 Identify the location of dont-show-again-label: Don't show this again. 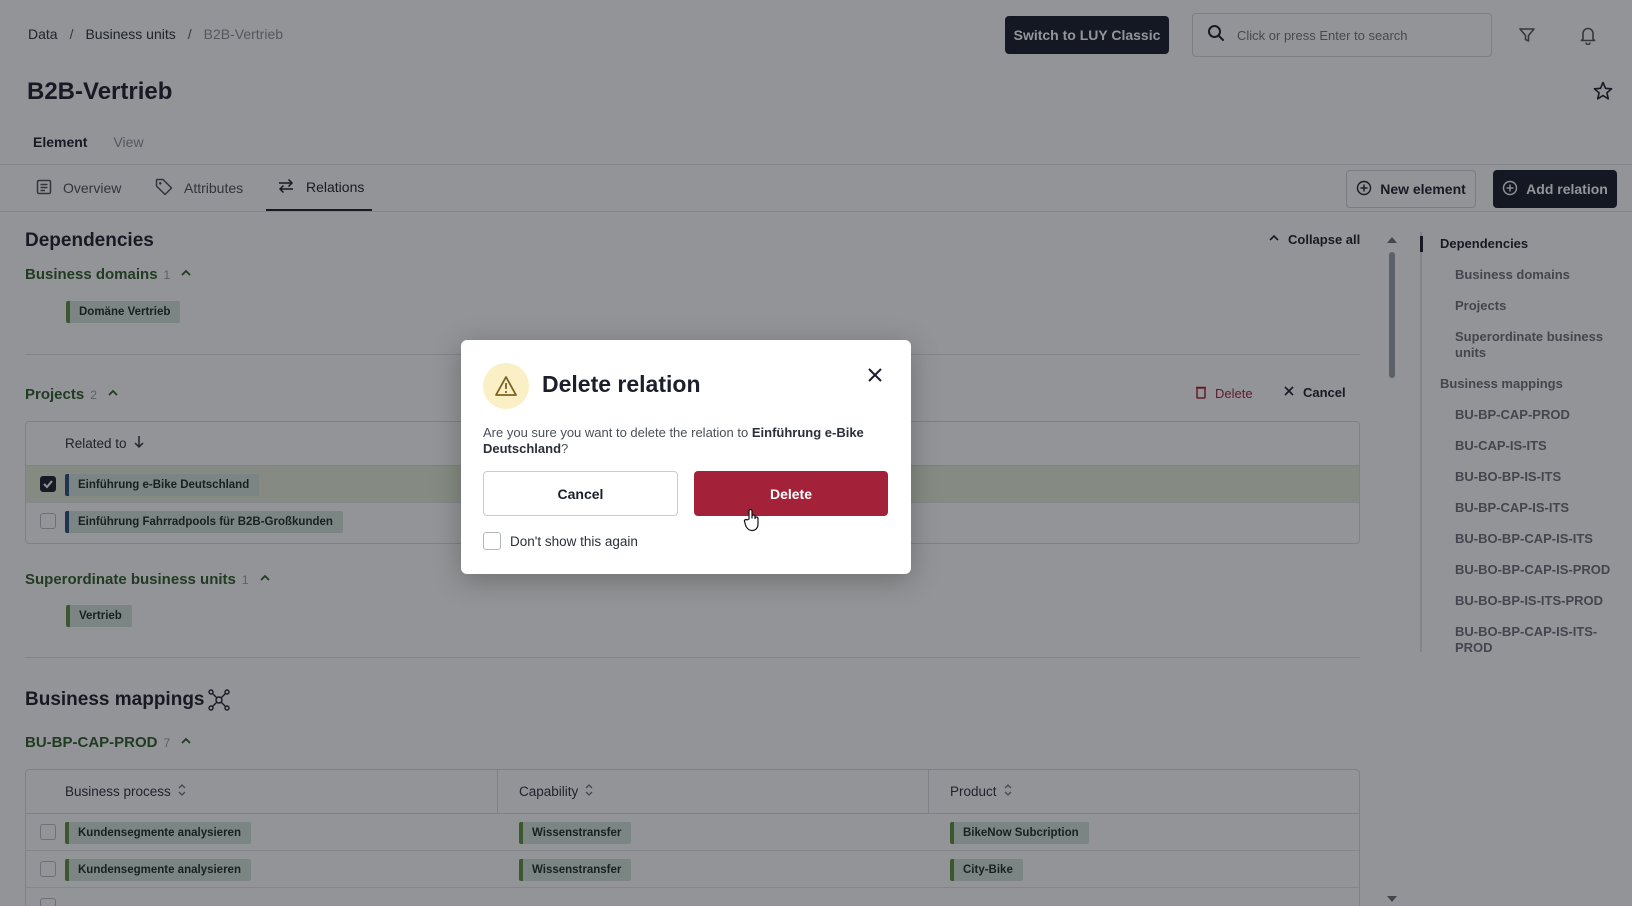
(574, 541).